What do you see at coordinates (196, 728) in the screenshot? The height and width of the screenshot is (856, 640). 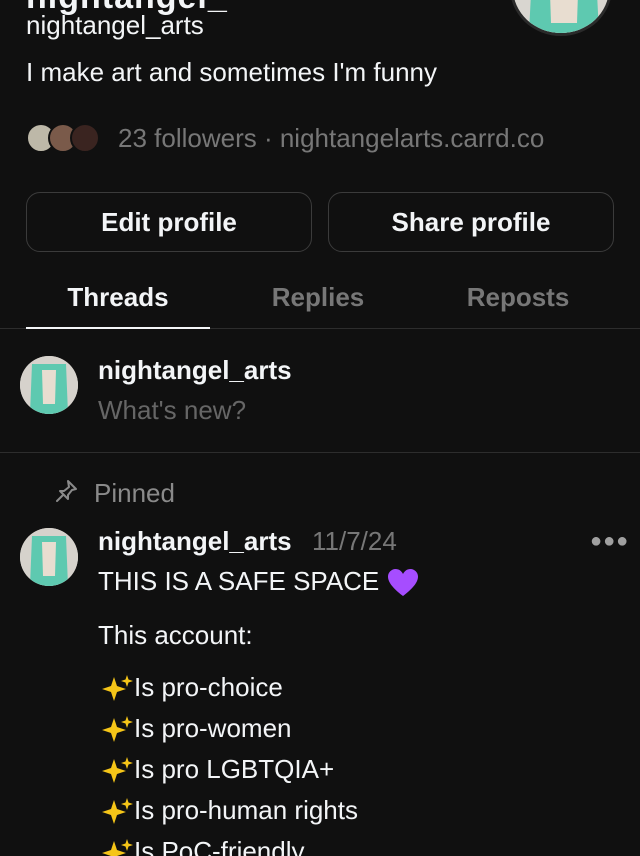 I see `list-item: Is pro-women` at bounding box center [196, 728].